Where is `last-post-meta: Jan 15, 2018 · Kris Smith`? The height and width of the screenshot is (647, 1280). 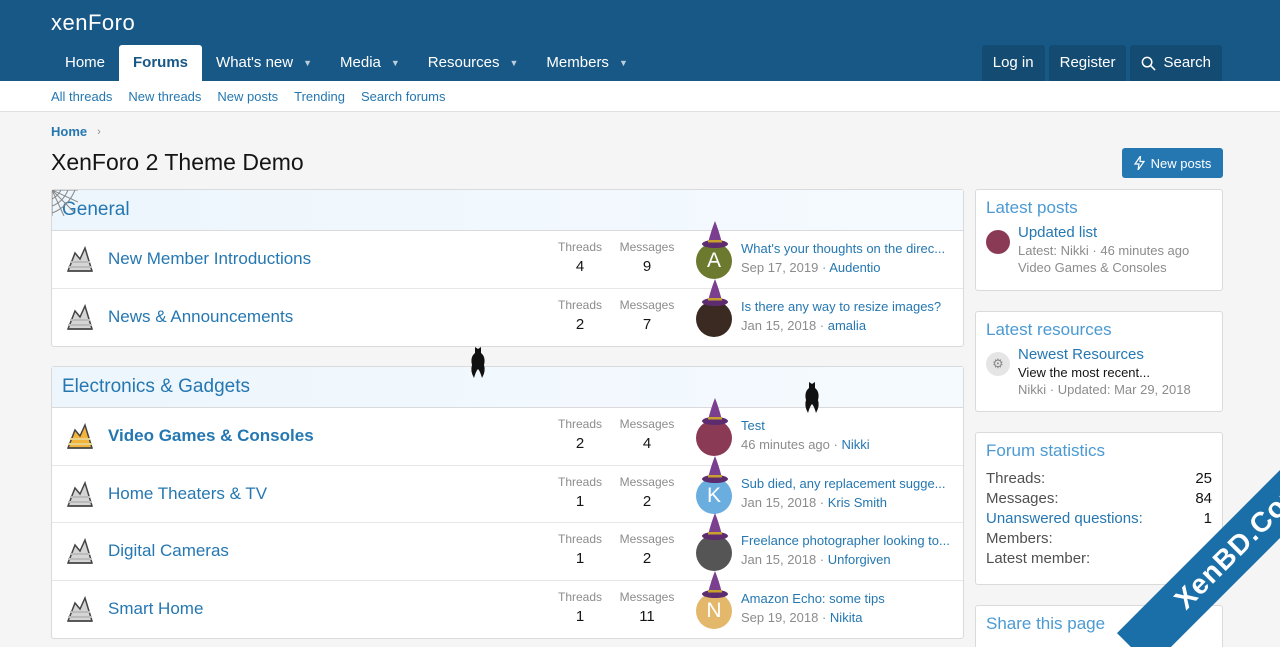 last-post-meta: Jan 15, 2018 · Kris Smith is located at coordinates (814, 502).